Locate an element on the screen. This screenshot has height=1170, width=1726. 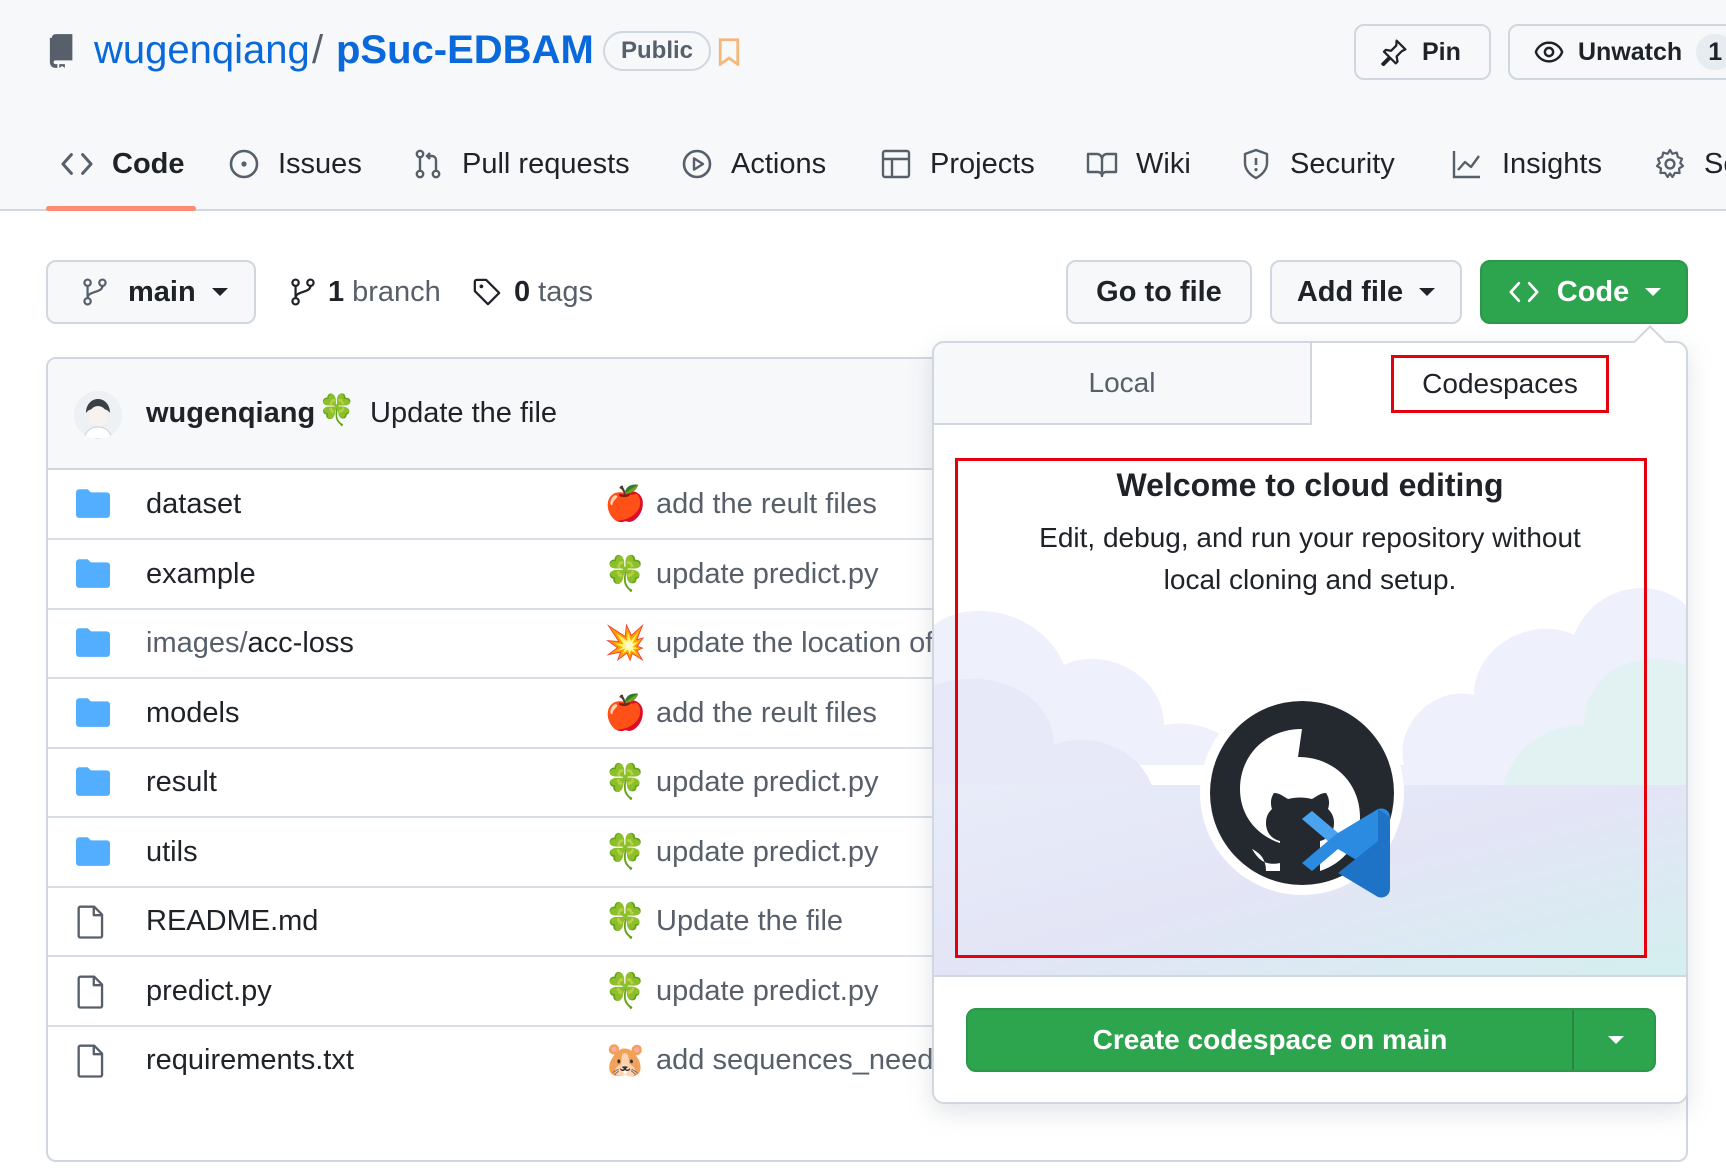
add-file-button: Add file is located at coordinates (1366, 292).